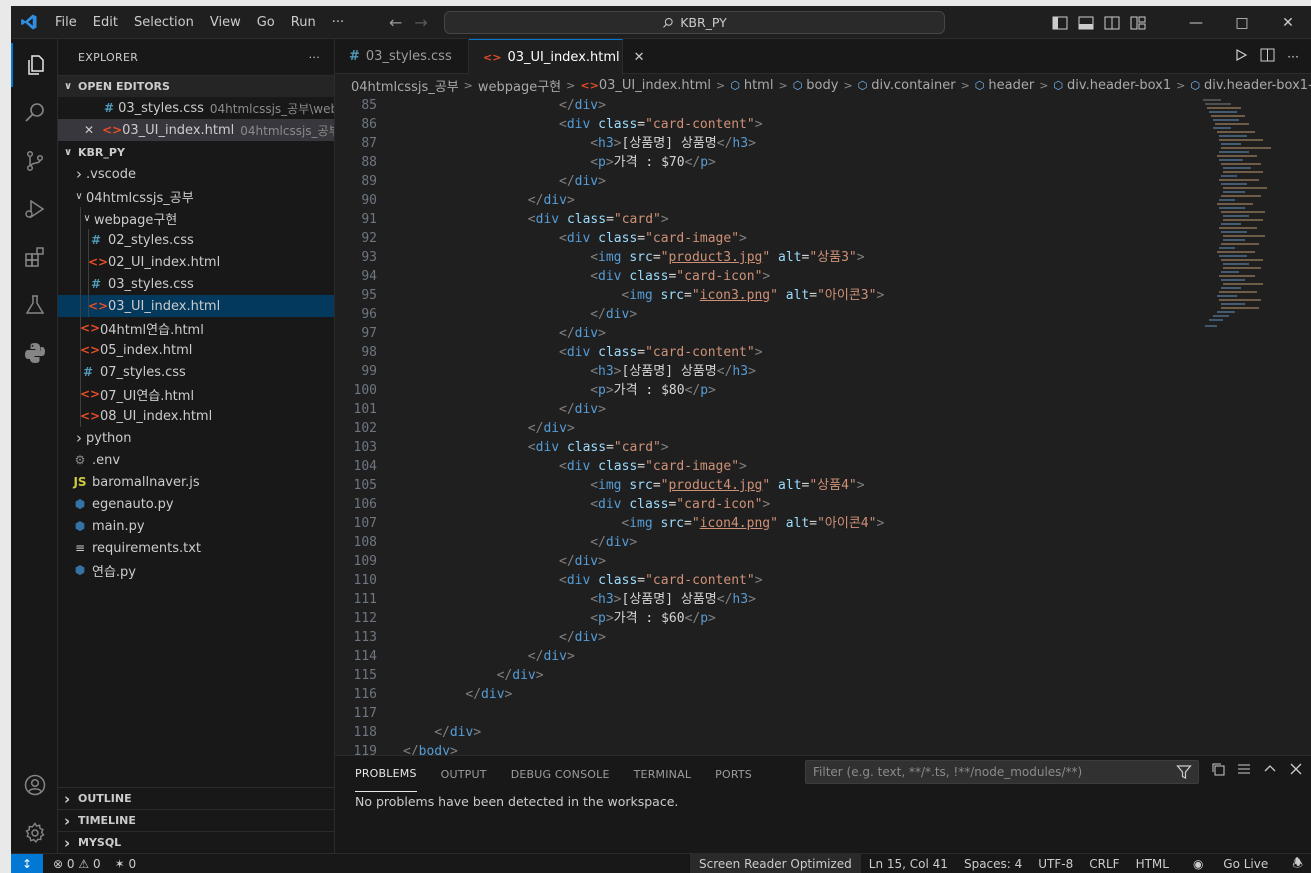  I want to click on extensions-icon, so click(34, 257).